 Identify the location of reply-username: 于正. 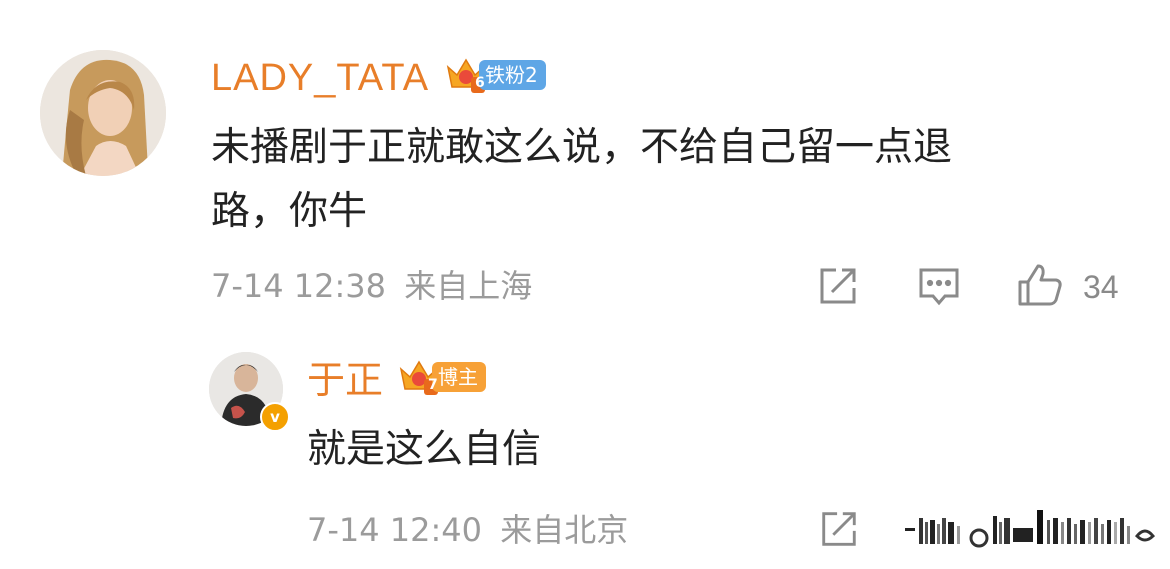
(345, 380).